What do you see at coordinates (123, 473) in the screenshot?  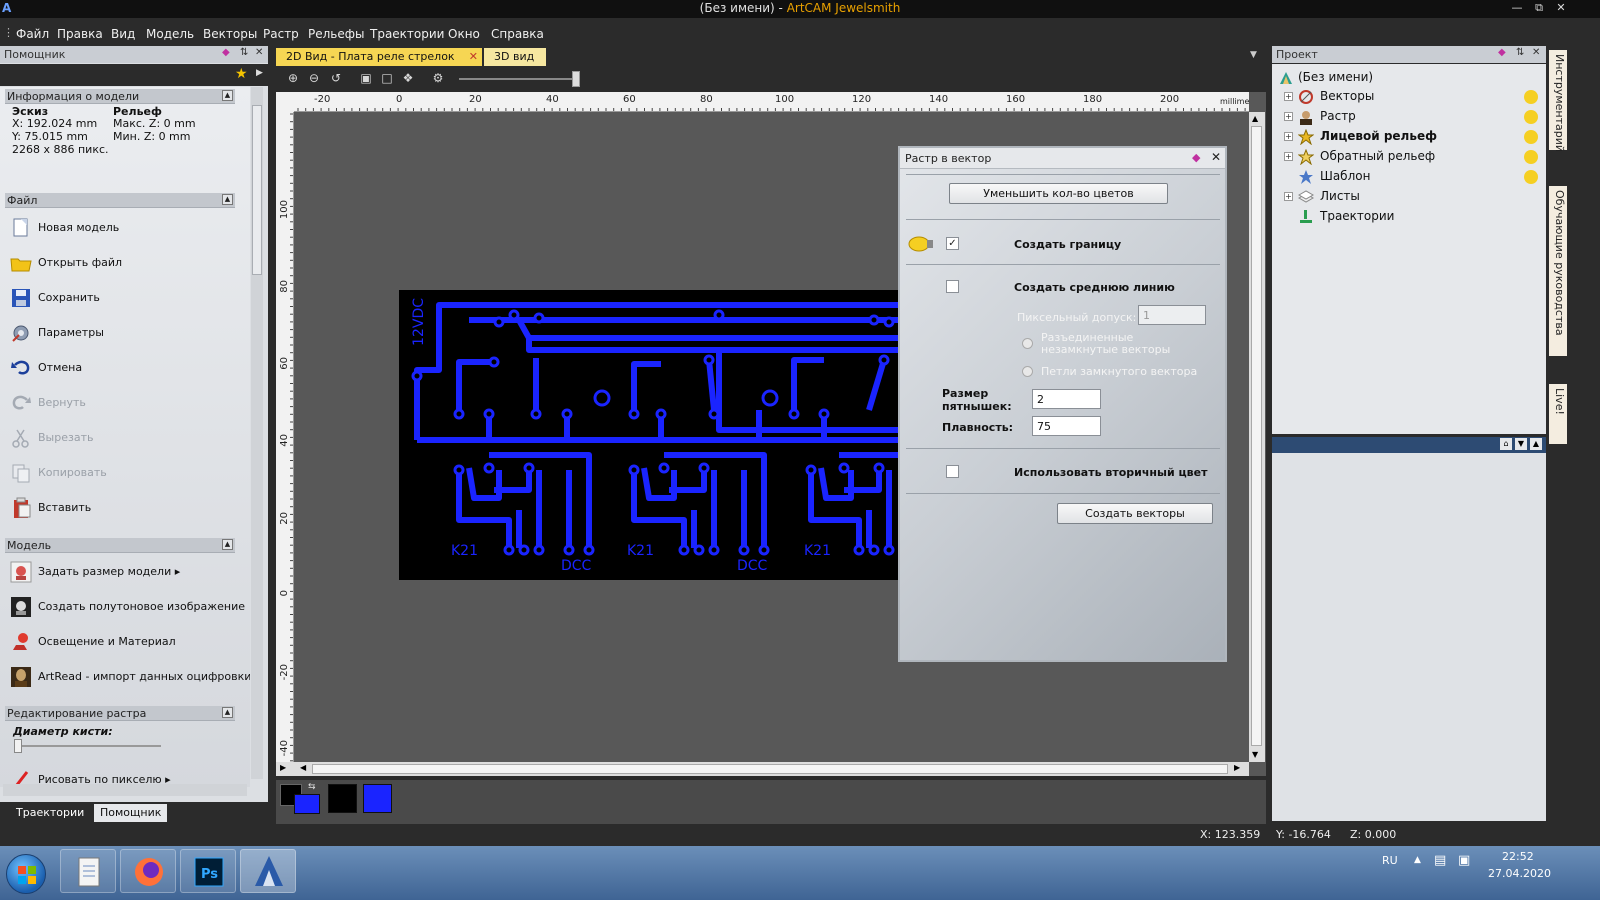 I see `copy-button: Копировать` at bounding box center [123, 473].